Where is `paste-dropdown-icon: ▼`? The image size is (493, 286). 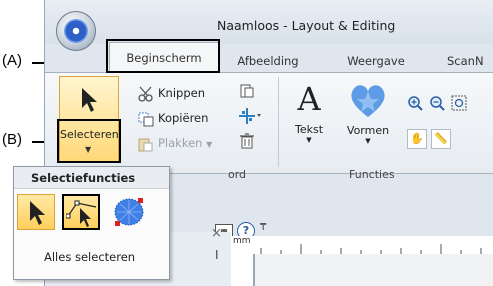
paste-dropdown-icon: ▼ is located at coordinates (209, 144).